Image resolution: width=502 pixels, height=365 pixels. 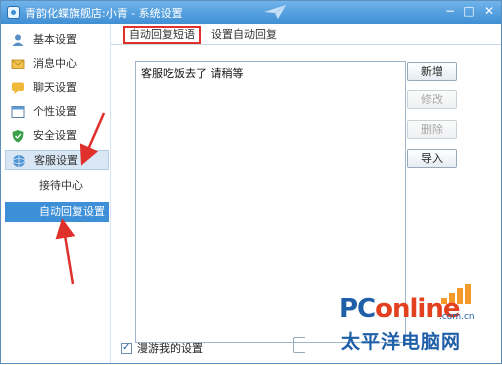 I want to click on sidebar-item-personal: 个性设置, so click(x=57, y=112).